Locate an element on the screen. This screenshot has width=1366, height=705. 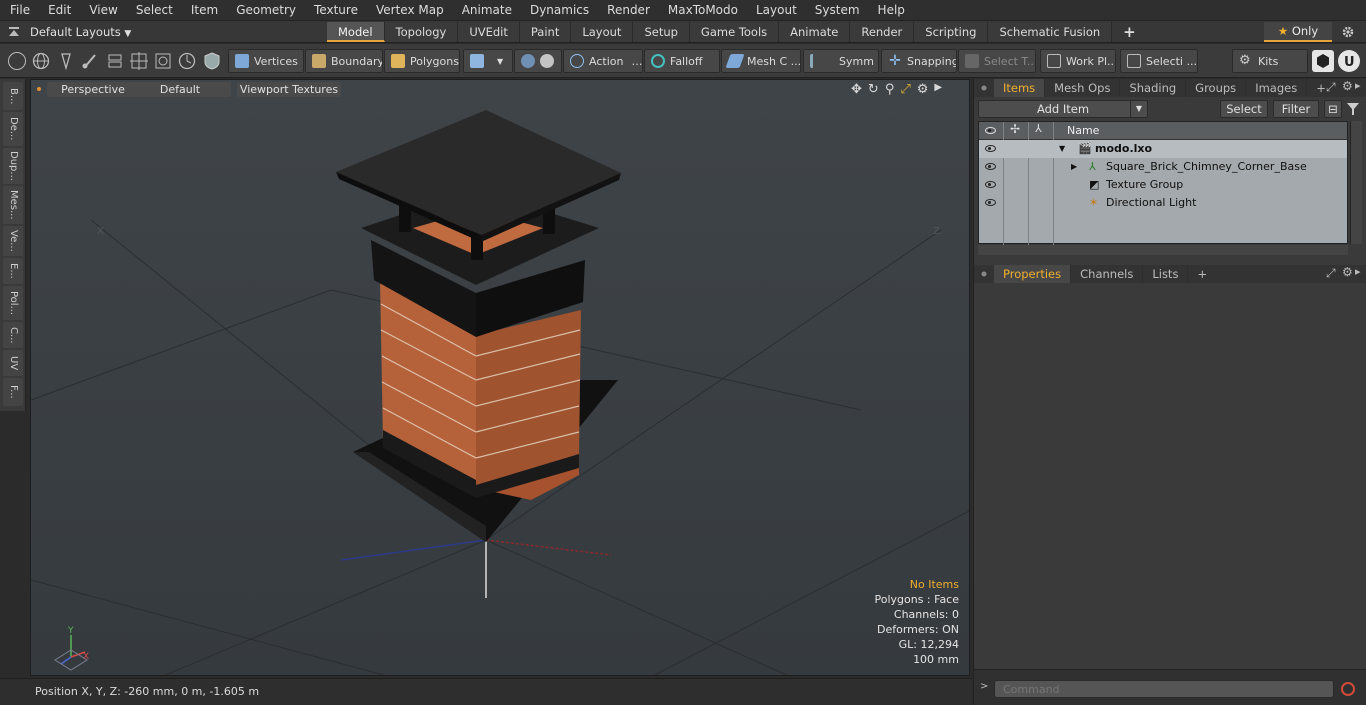
lock-header-icon: ✢ is located at coordinates (1015, 129).